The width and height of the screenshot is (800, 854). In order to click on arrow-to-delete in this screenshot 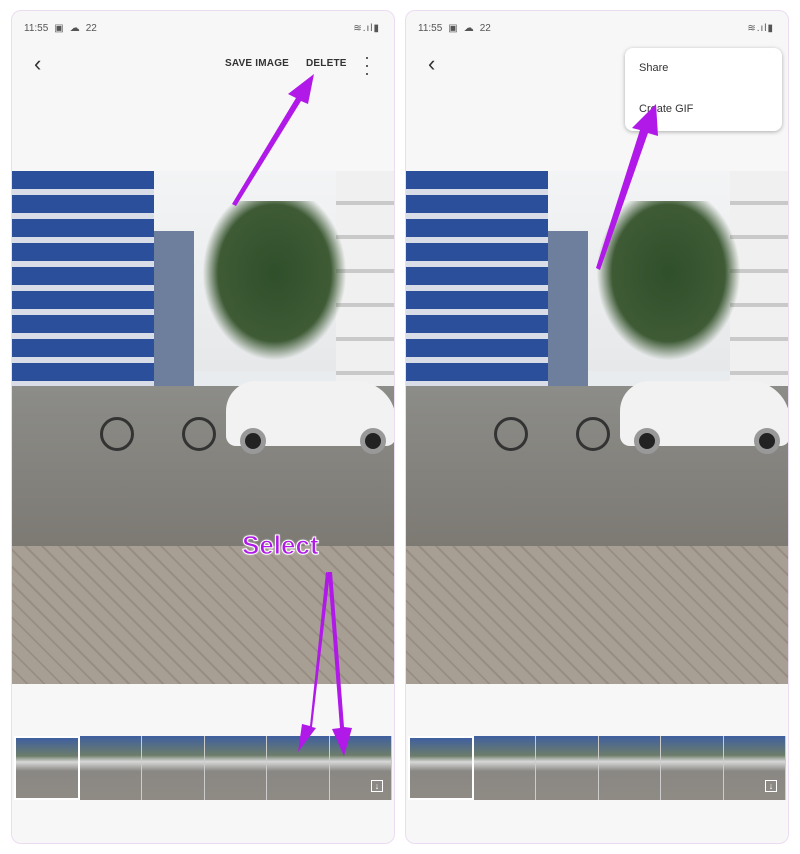, I will do `click(273, 140)`.